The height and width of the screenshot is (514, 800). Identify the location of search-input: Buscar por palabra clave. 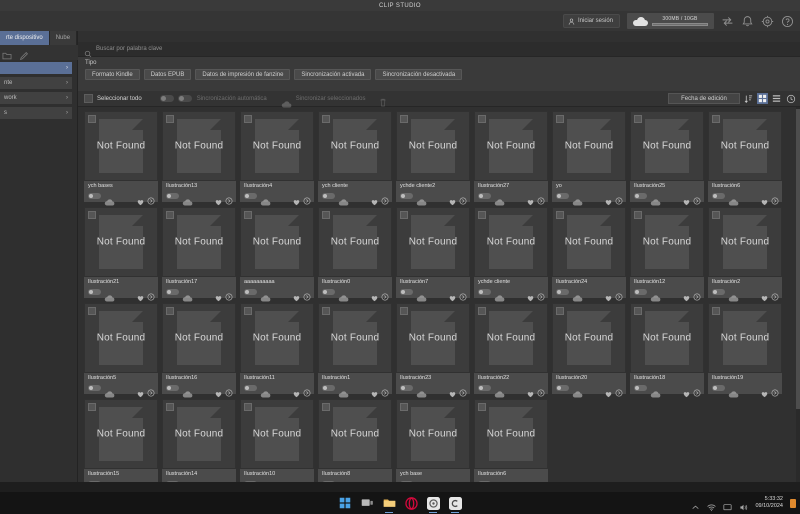
(129, 49).